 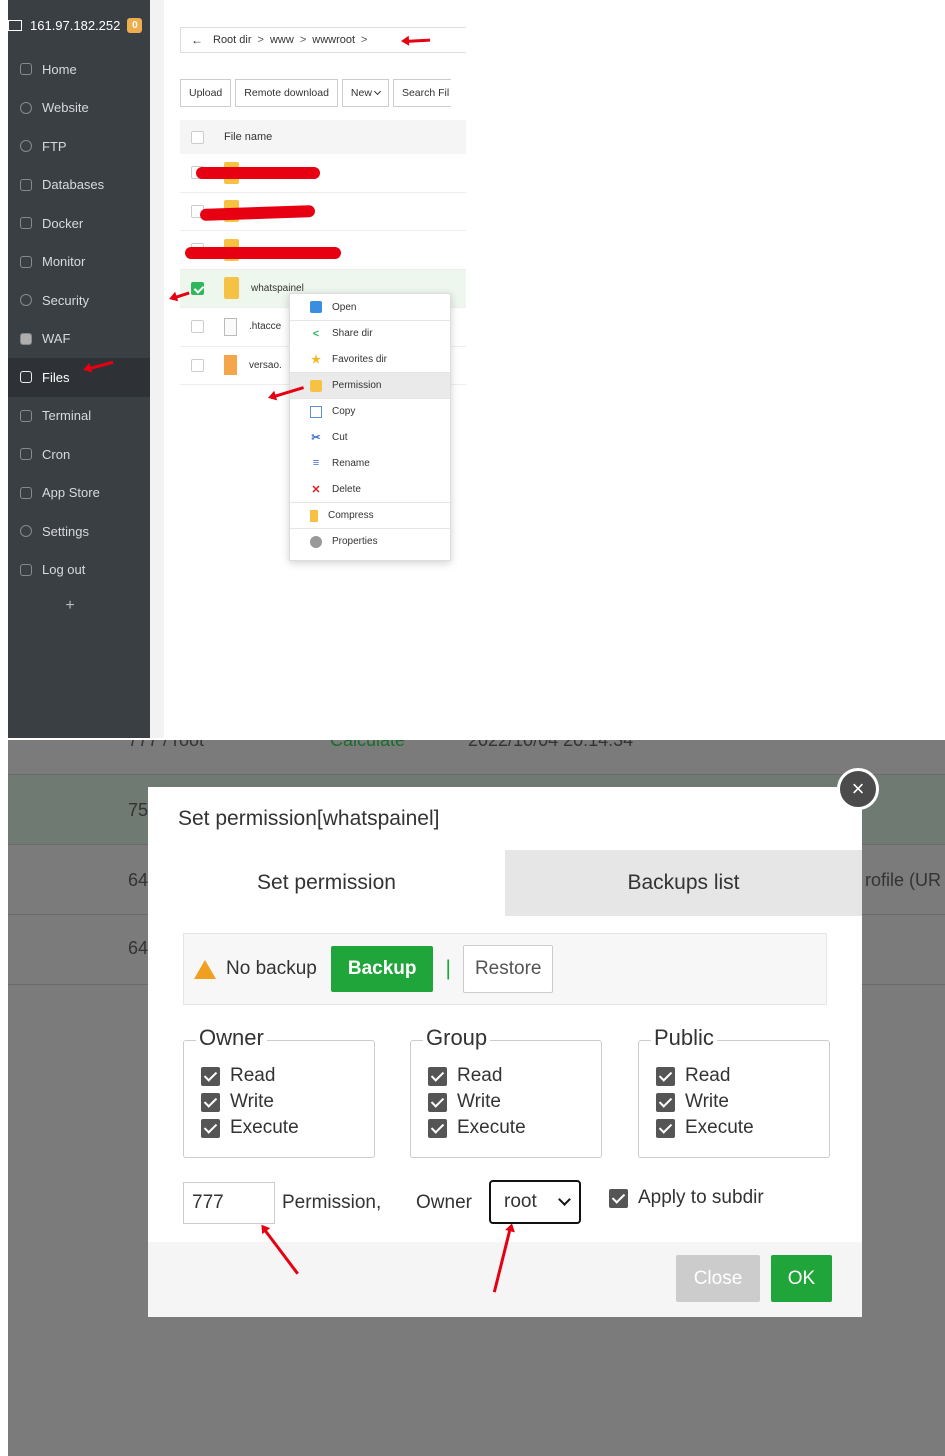 What do you see at coordinates (79, 570) in the screenshot?
I see `sidebar-item-logout: Log out` at bounding box center [79, 570].